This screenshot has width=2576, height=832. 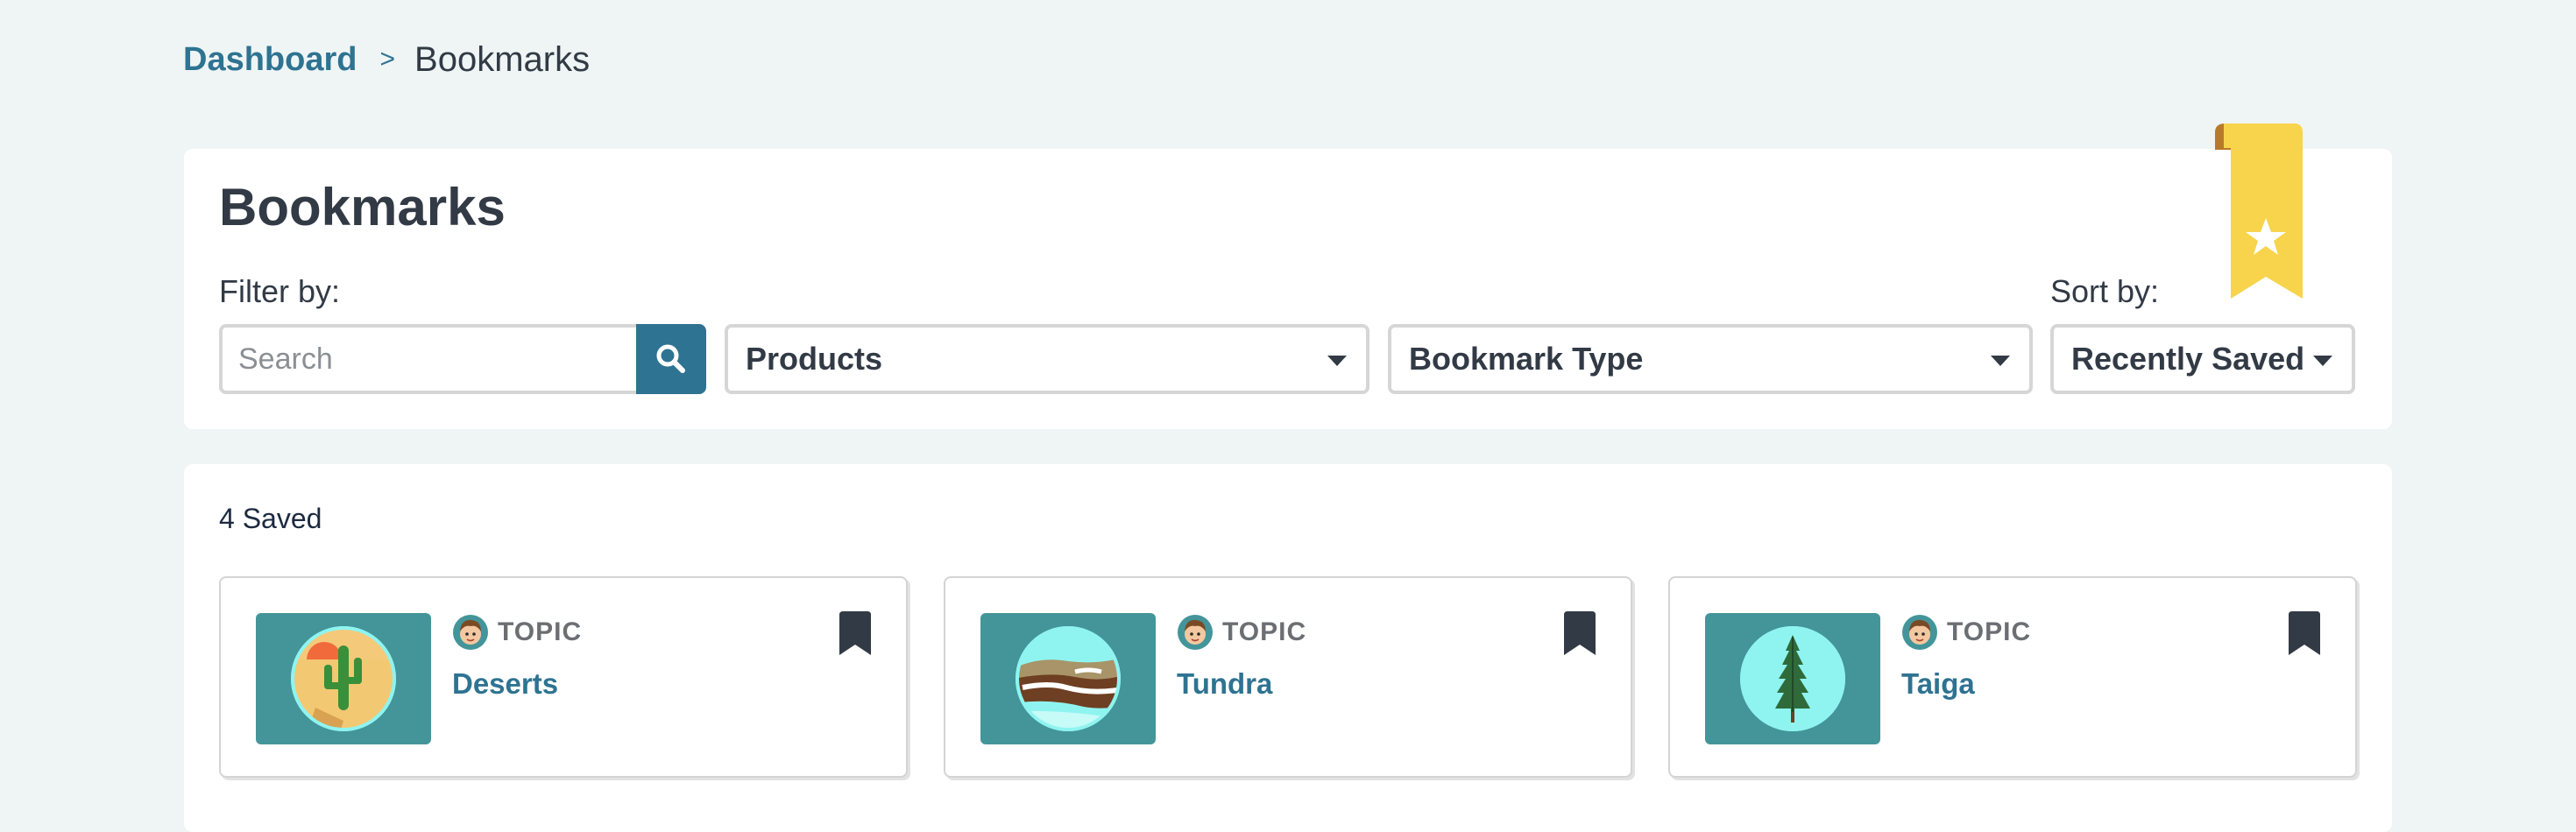 What do you see at coordinates (2012, 677) in the screenshot?
I see `bookmark-card: TOPIC Taiga` at bounding box center [2012, 677].